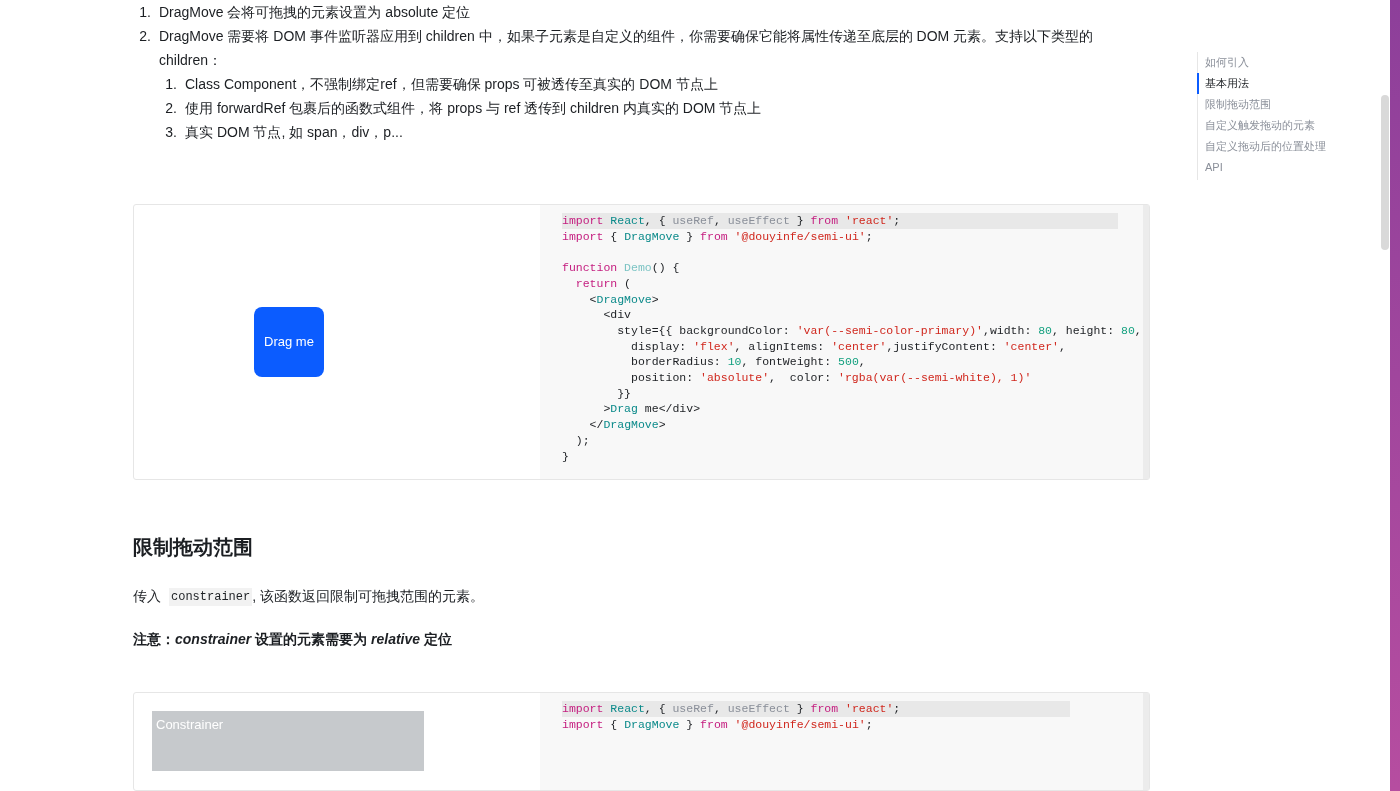 The width and height of the screenshot is (1400, 791). What do you see at coordinates (879, 330) in the screenshot?
I see `code-line: style={{ backgroundColor: 'var(--semi-color-primary)',width: 80, height: 80,` at bounding box center [879, 330].